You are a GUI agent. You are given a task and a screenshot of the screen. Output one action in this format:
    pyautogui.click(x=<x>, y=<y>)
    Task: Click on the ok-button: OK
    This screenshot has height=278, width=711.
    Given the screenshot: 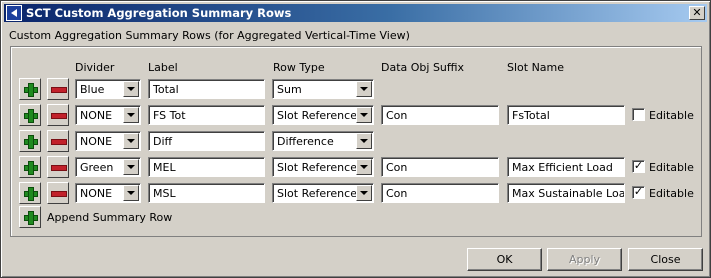 What is the action you would take?
    pyautogui.click(x=504, y=259)
    